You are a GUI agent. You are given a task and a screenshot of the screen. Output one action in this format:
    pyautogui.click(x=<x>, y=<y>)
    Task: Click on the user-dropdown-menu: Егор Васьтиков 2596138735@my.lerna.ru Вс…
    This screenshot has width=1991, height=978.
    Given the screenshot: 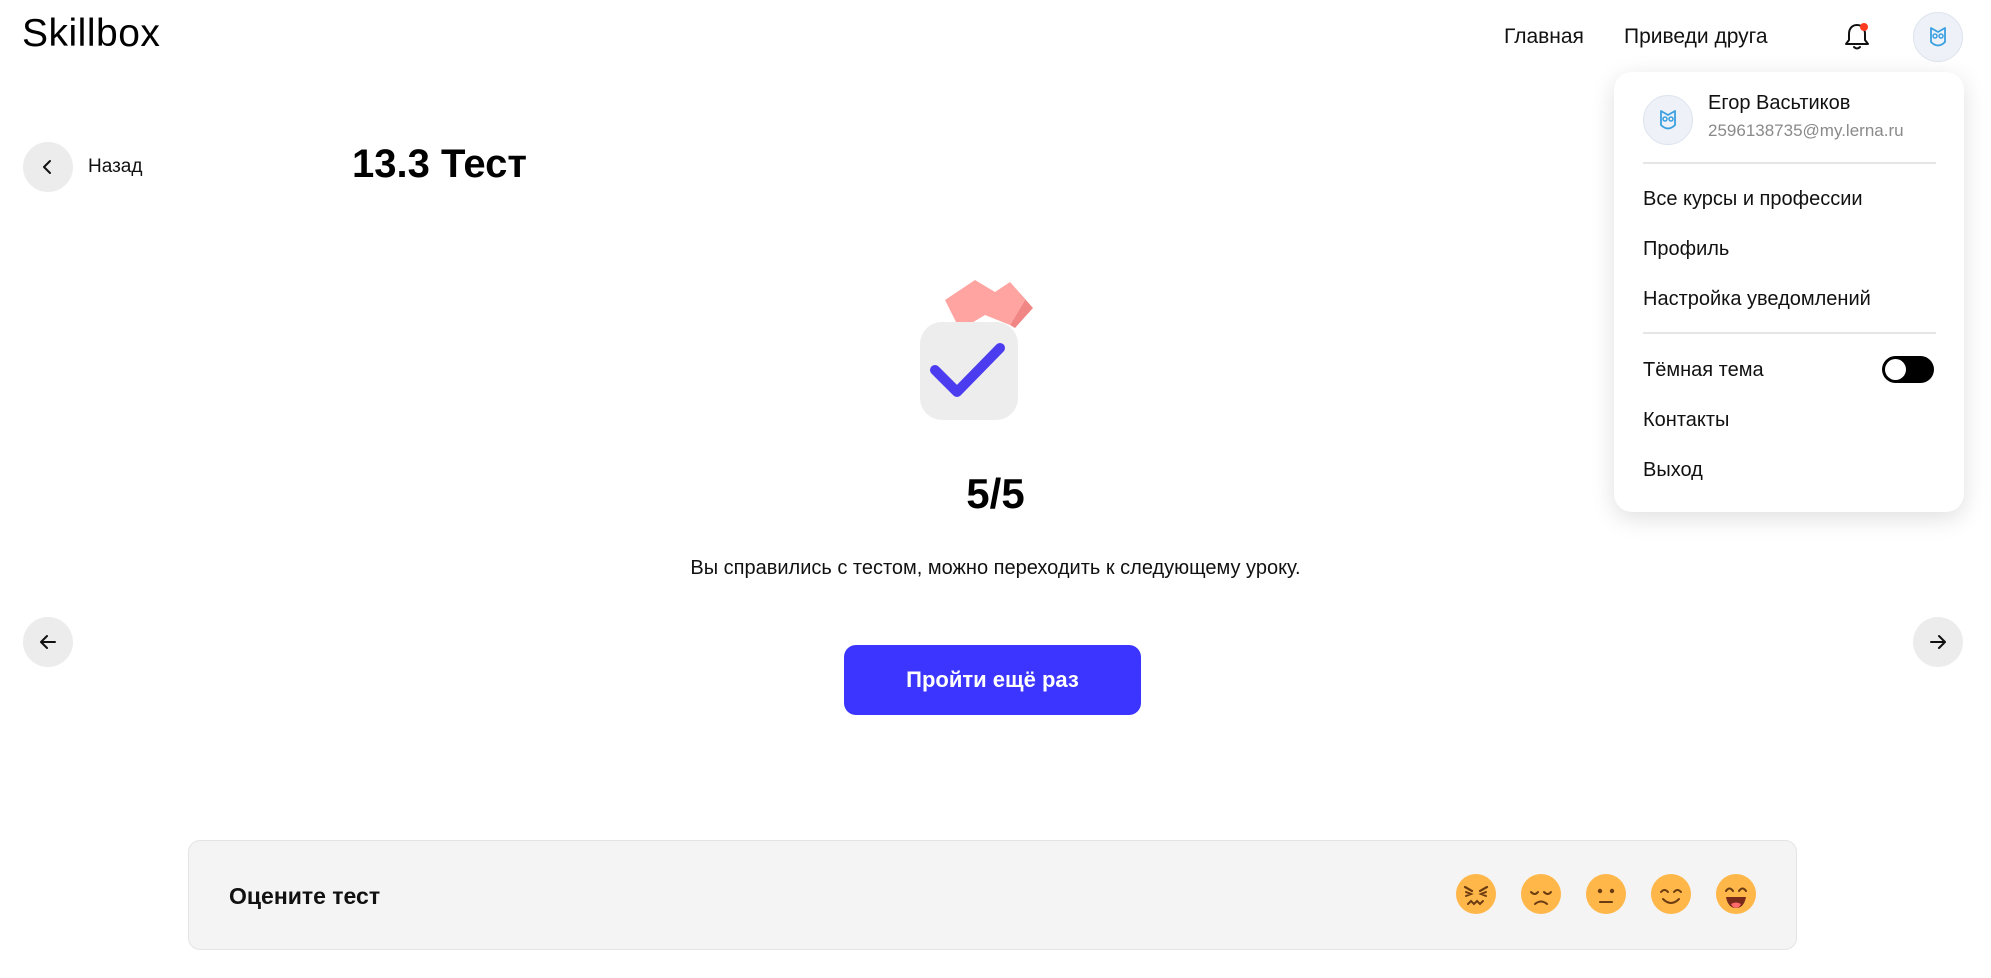 What is the action you would take?
    pyautogui.click(x=1789, y=292)
    